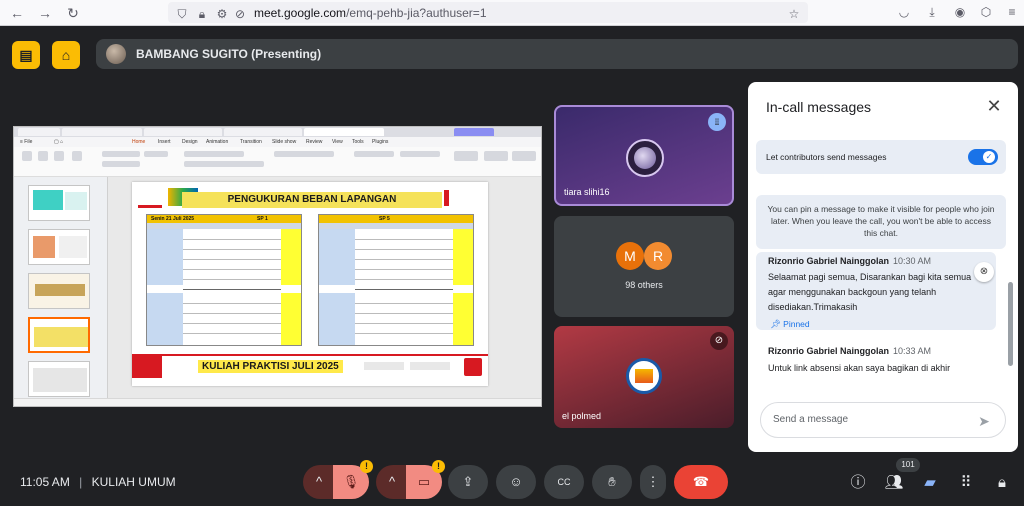 The height and width of the screenshot is (506, 1024). What do you see at coordinates (819, 107) in the screenshot?
I see `chat-title: In-call messages` at bounding box center [819, 107].